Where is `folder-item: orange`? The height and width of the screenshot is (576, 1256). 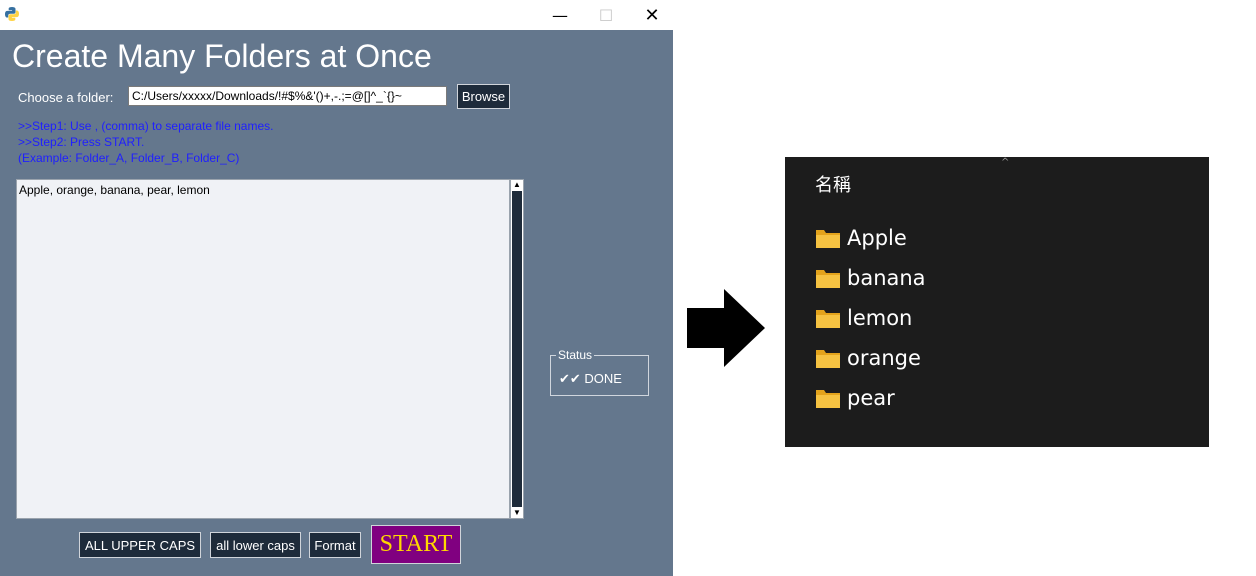 folder-item: orange is located at coordinates (868, 358).